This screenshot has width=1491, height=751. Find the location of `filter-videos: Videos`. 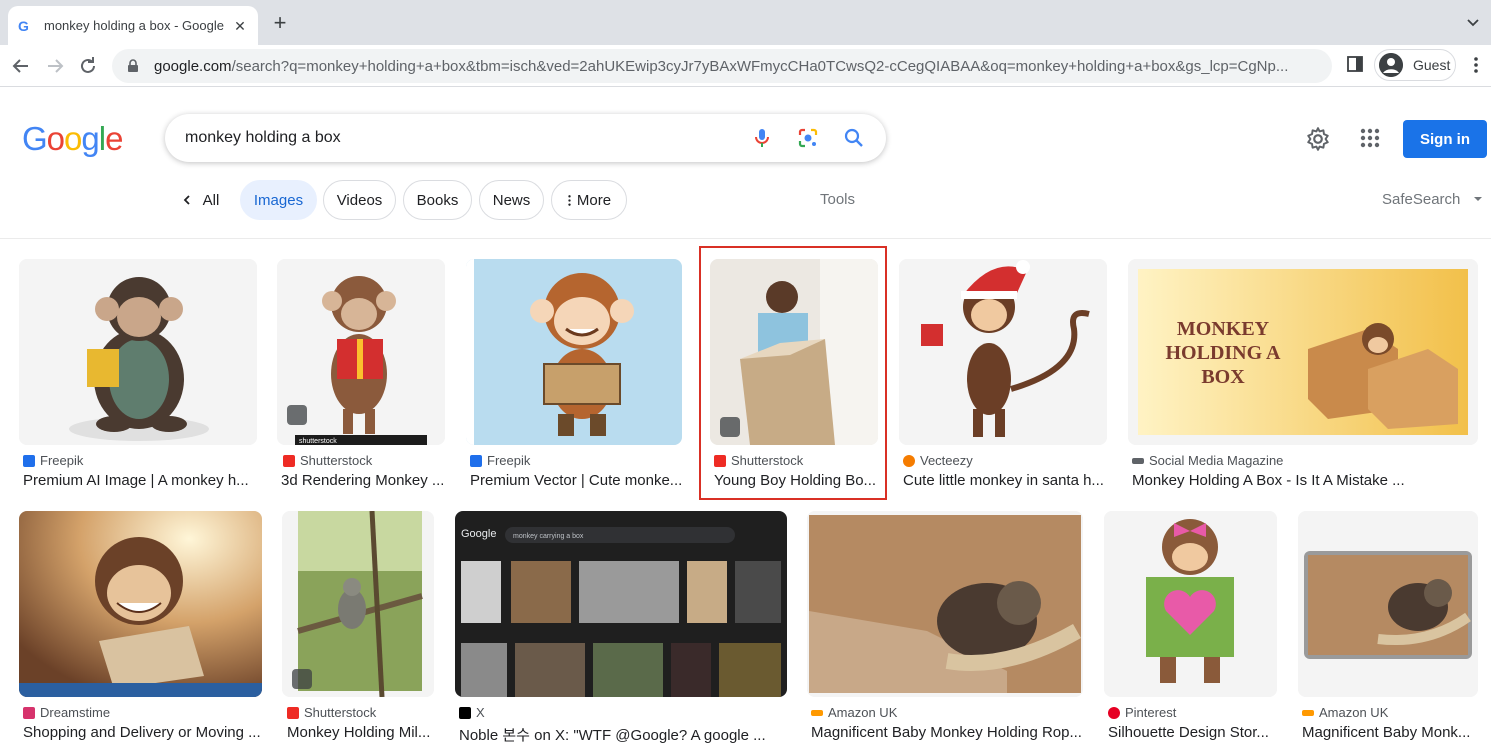

filter-videos: Videos is located at coordinates (359, 200).